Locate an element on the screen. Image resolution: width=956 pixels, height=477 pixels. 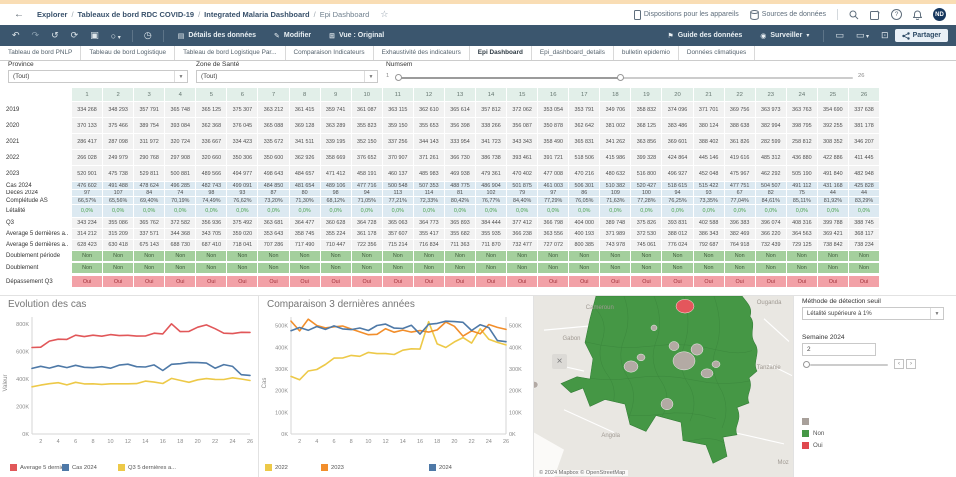
cell: 334 268 is located at coordinates (88, 109).